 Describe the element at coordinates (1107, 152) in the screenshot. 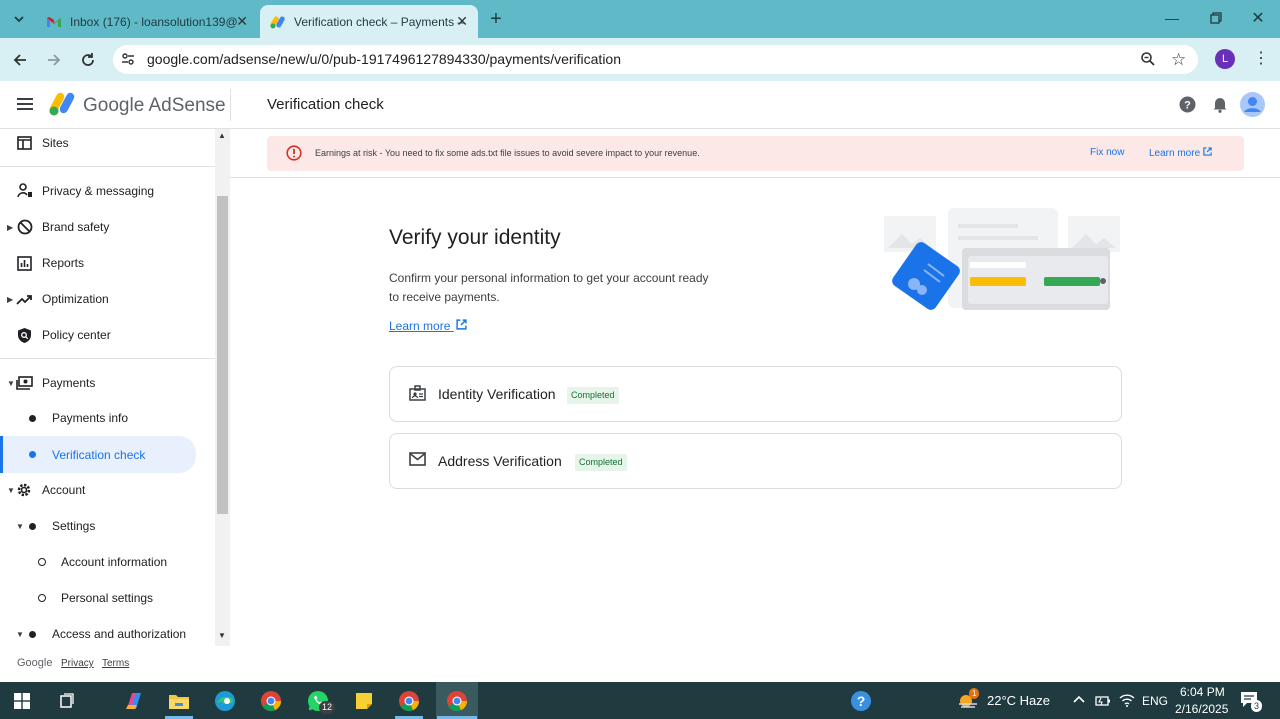

I see `fix-now-link: Fix now` at that location.